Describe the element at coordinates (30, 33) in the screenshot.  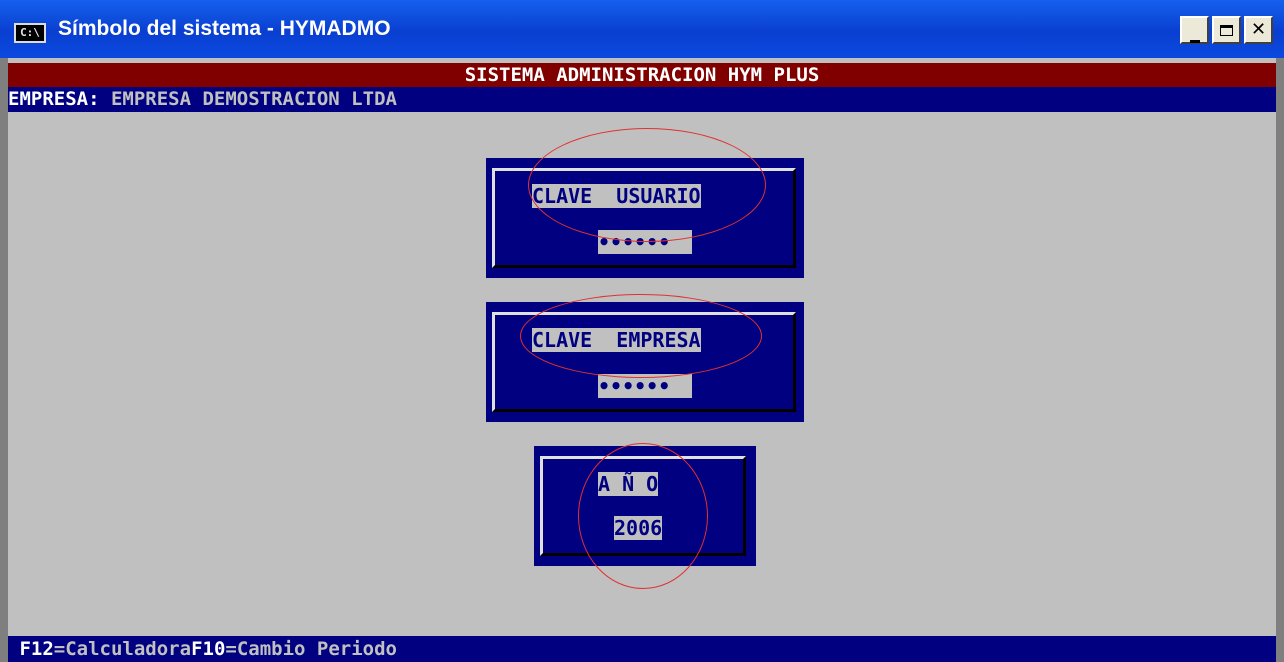
I see `console-icon: C:\` at that location.